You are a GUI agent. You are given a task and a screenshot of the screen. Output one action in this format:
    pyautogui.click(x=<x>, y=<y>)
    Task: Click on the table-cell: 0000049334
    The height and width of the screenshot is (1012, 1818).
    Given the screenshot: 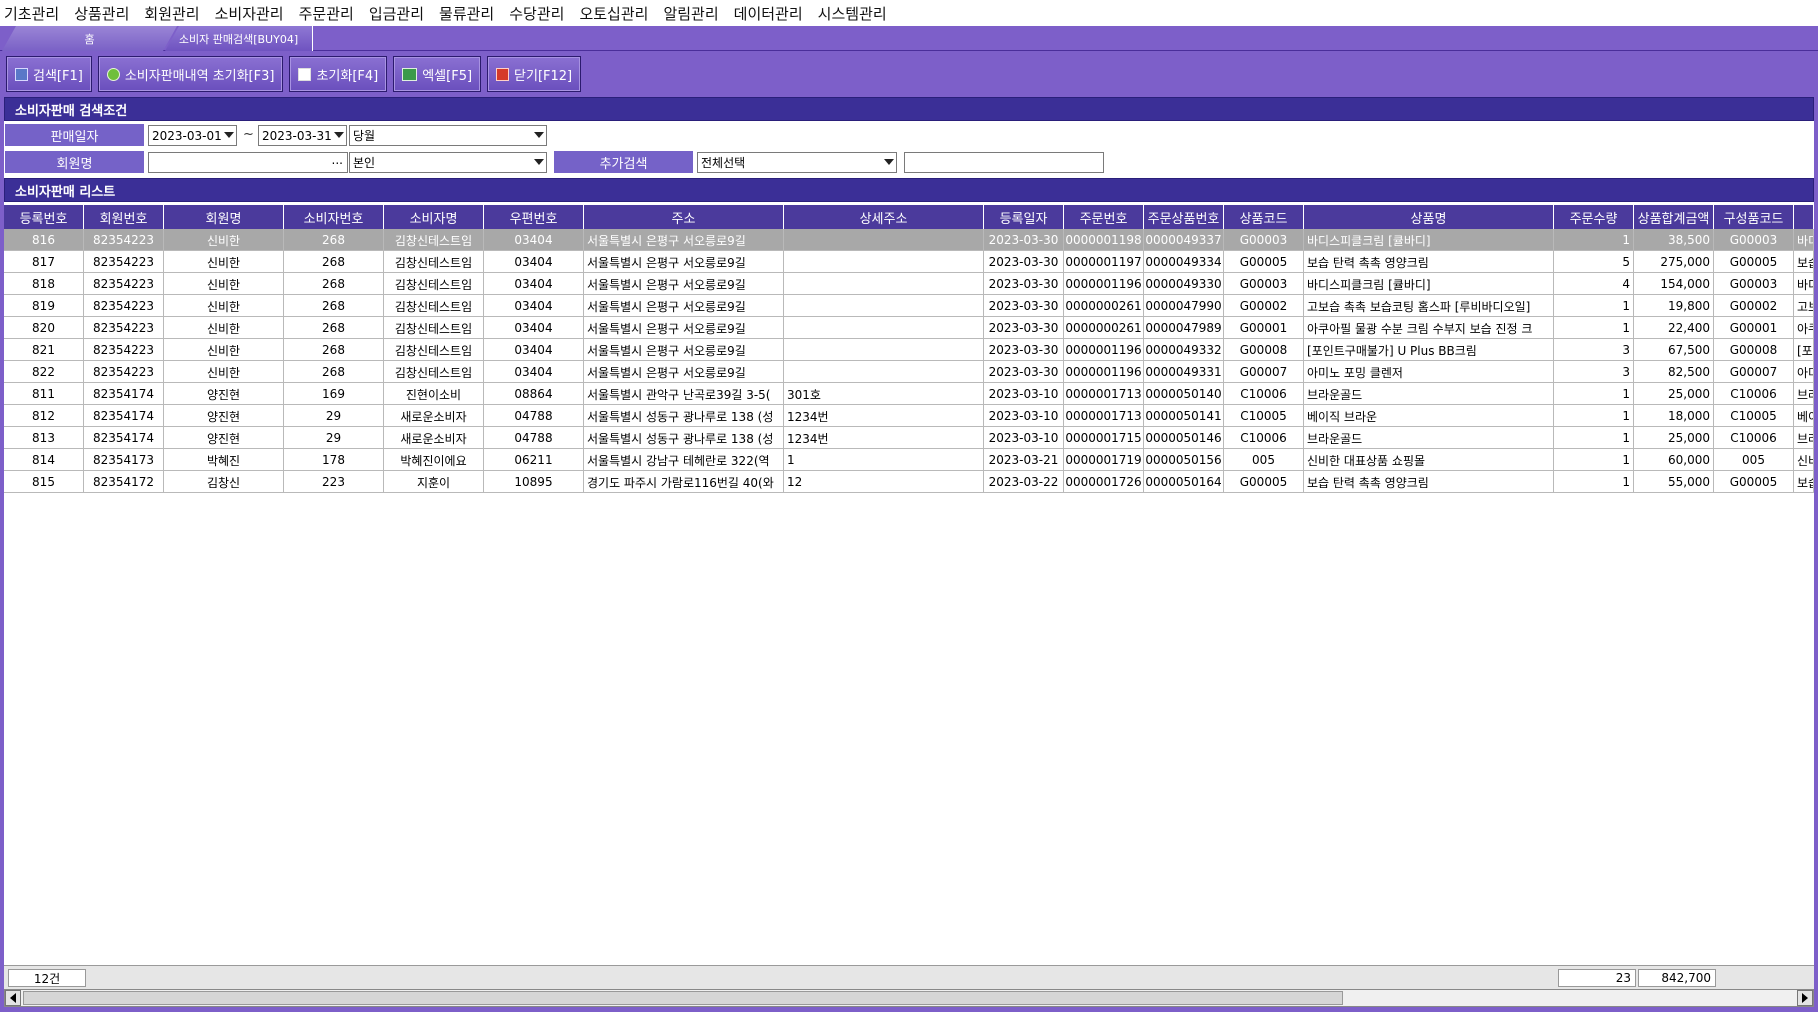 What is the action you would take?
    pyautogui.click(x=1184, y=262)
    